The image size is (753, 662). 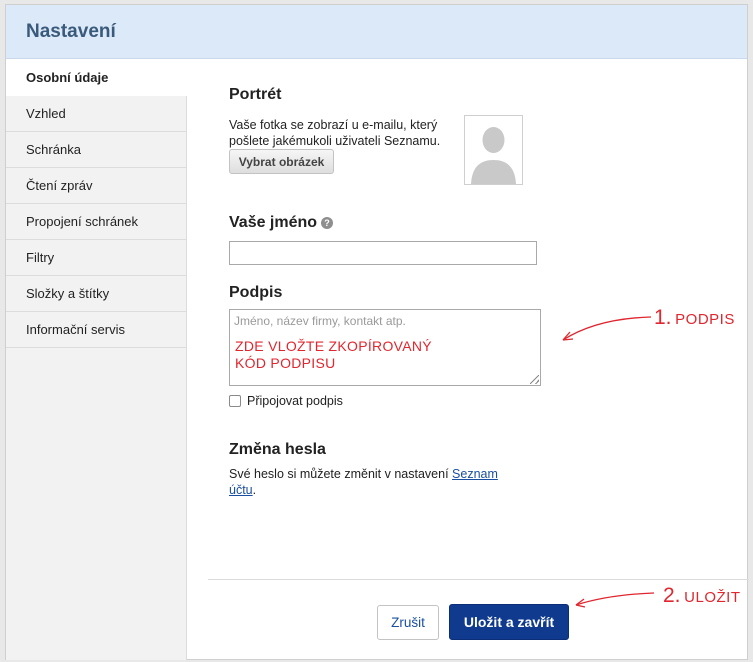 I want to click on dialog-header: Nastavení, so click(x=376, y=32).